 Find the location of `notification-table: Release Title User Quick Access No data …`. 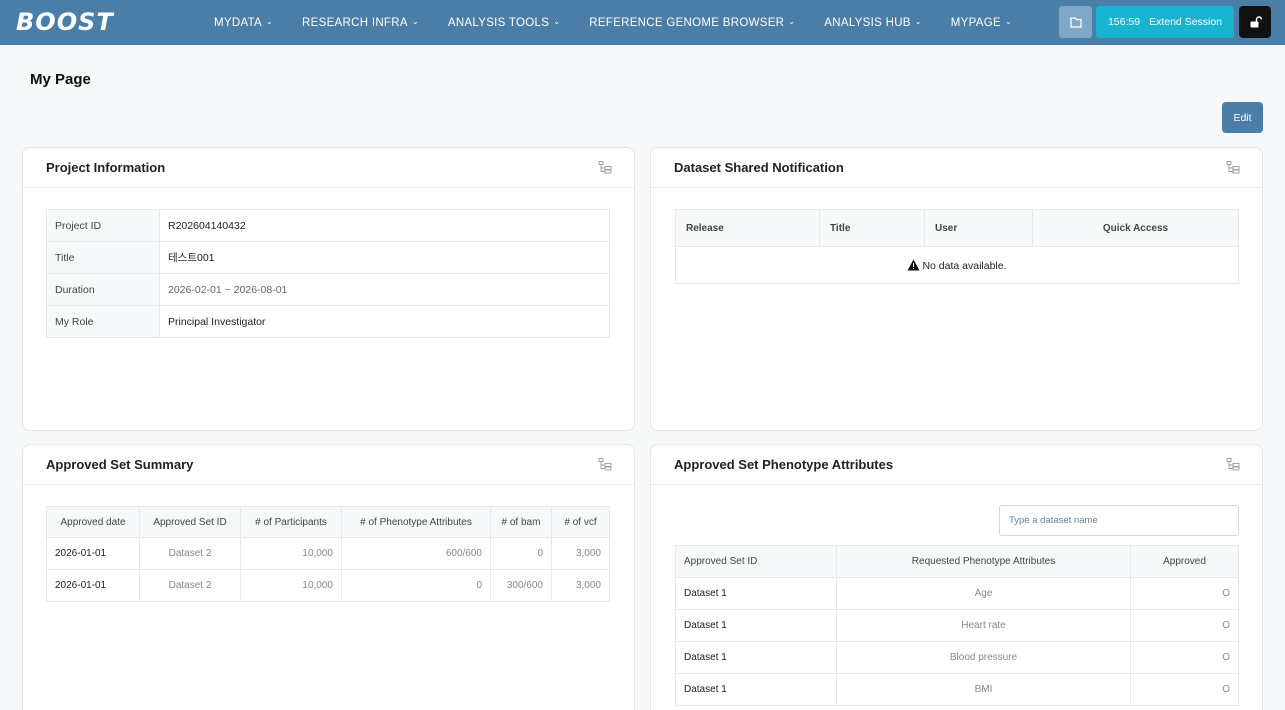

notification-table: Release Title User Quick Access No data … is located at coordinates (957, 246).